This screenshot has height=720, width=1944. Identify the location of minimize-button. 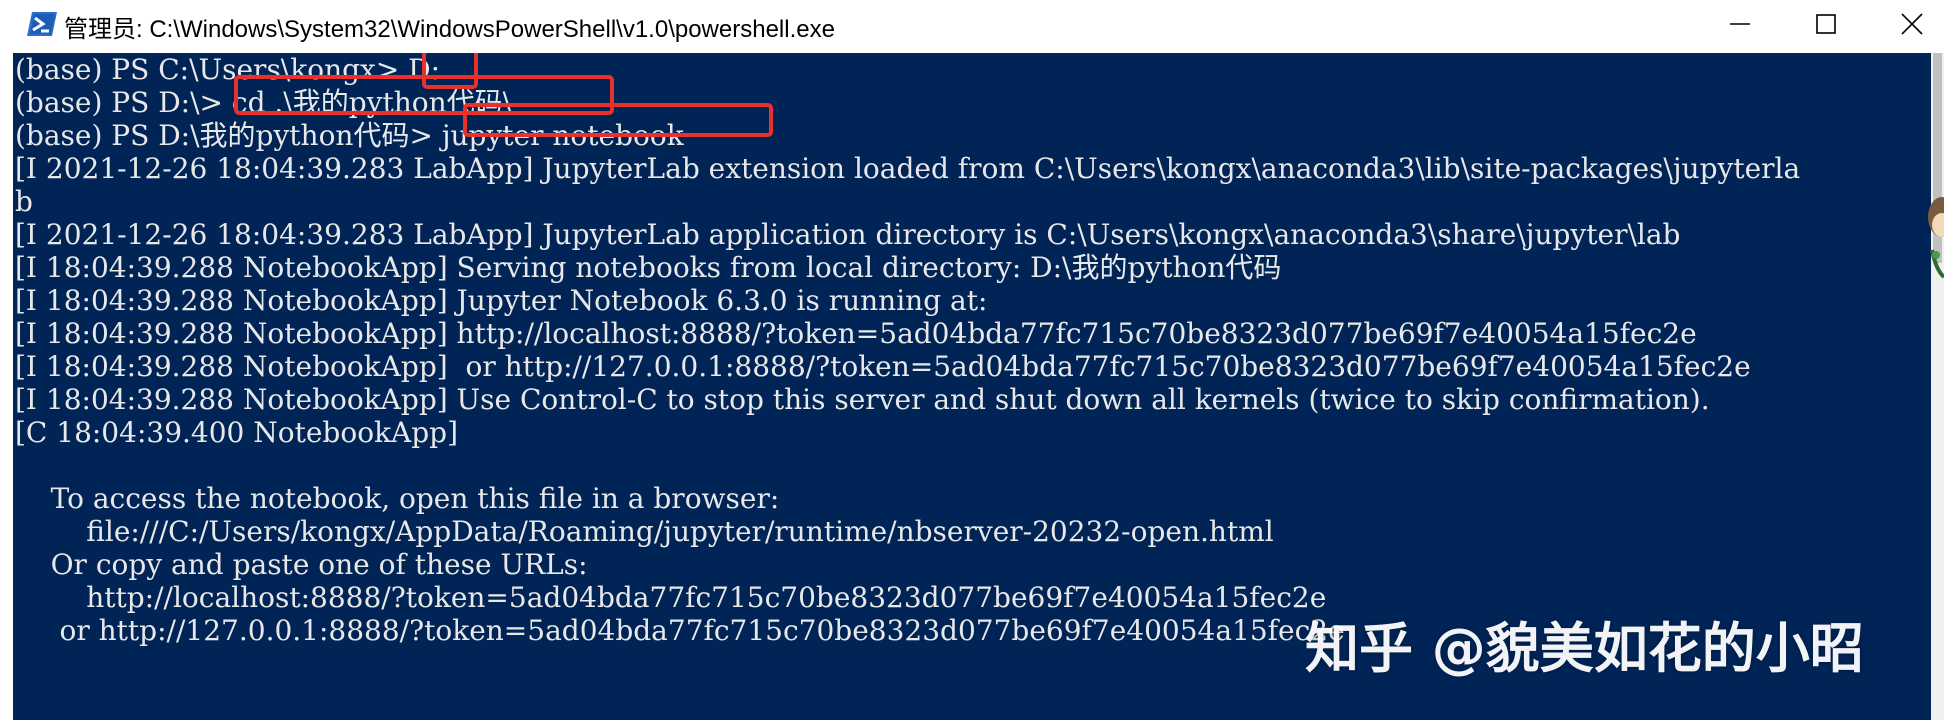
(1740, 26).